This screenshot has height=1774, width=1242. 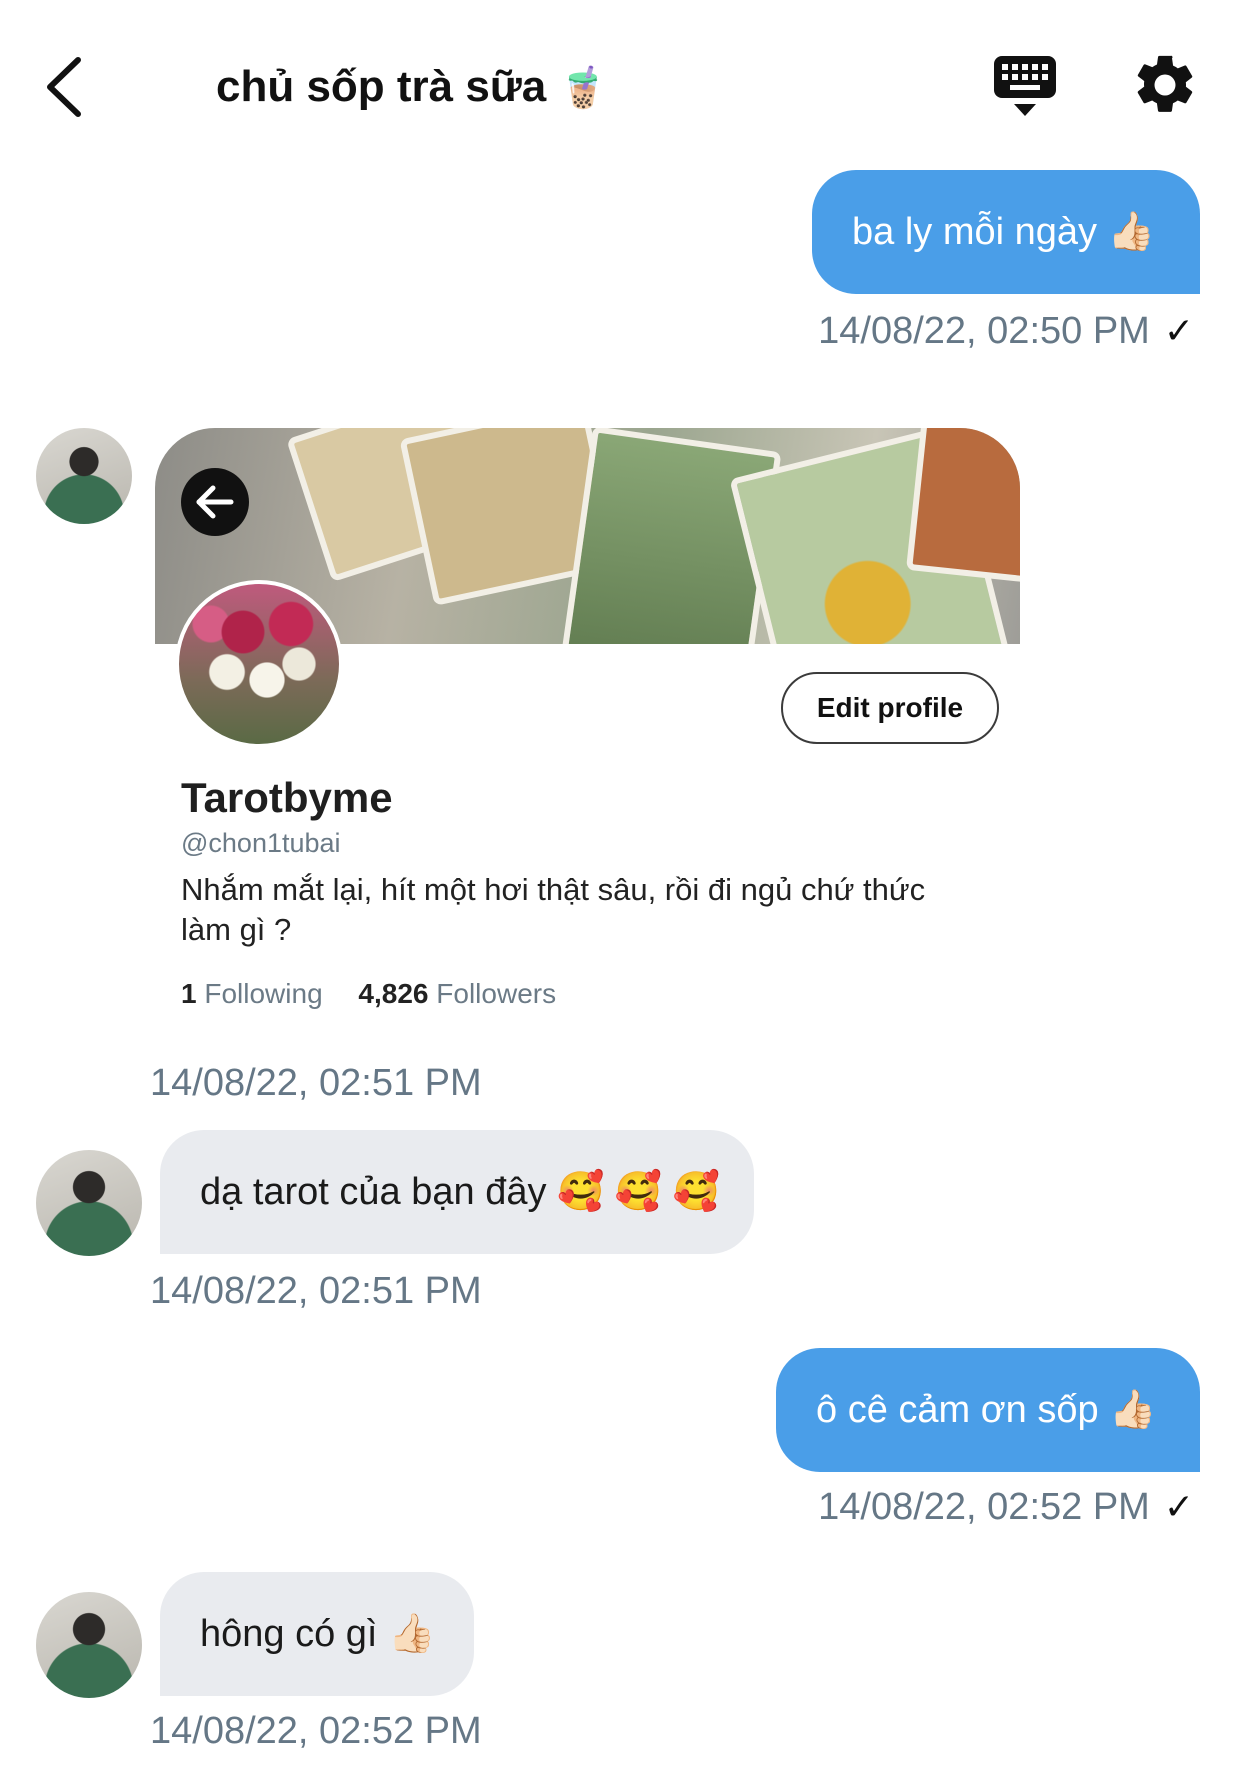 I want to click on profile-avatar-image, so click(x=259, y=664).